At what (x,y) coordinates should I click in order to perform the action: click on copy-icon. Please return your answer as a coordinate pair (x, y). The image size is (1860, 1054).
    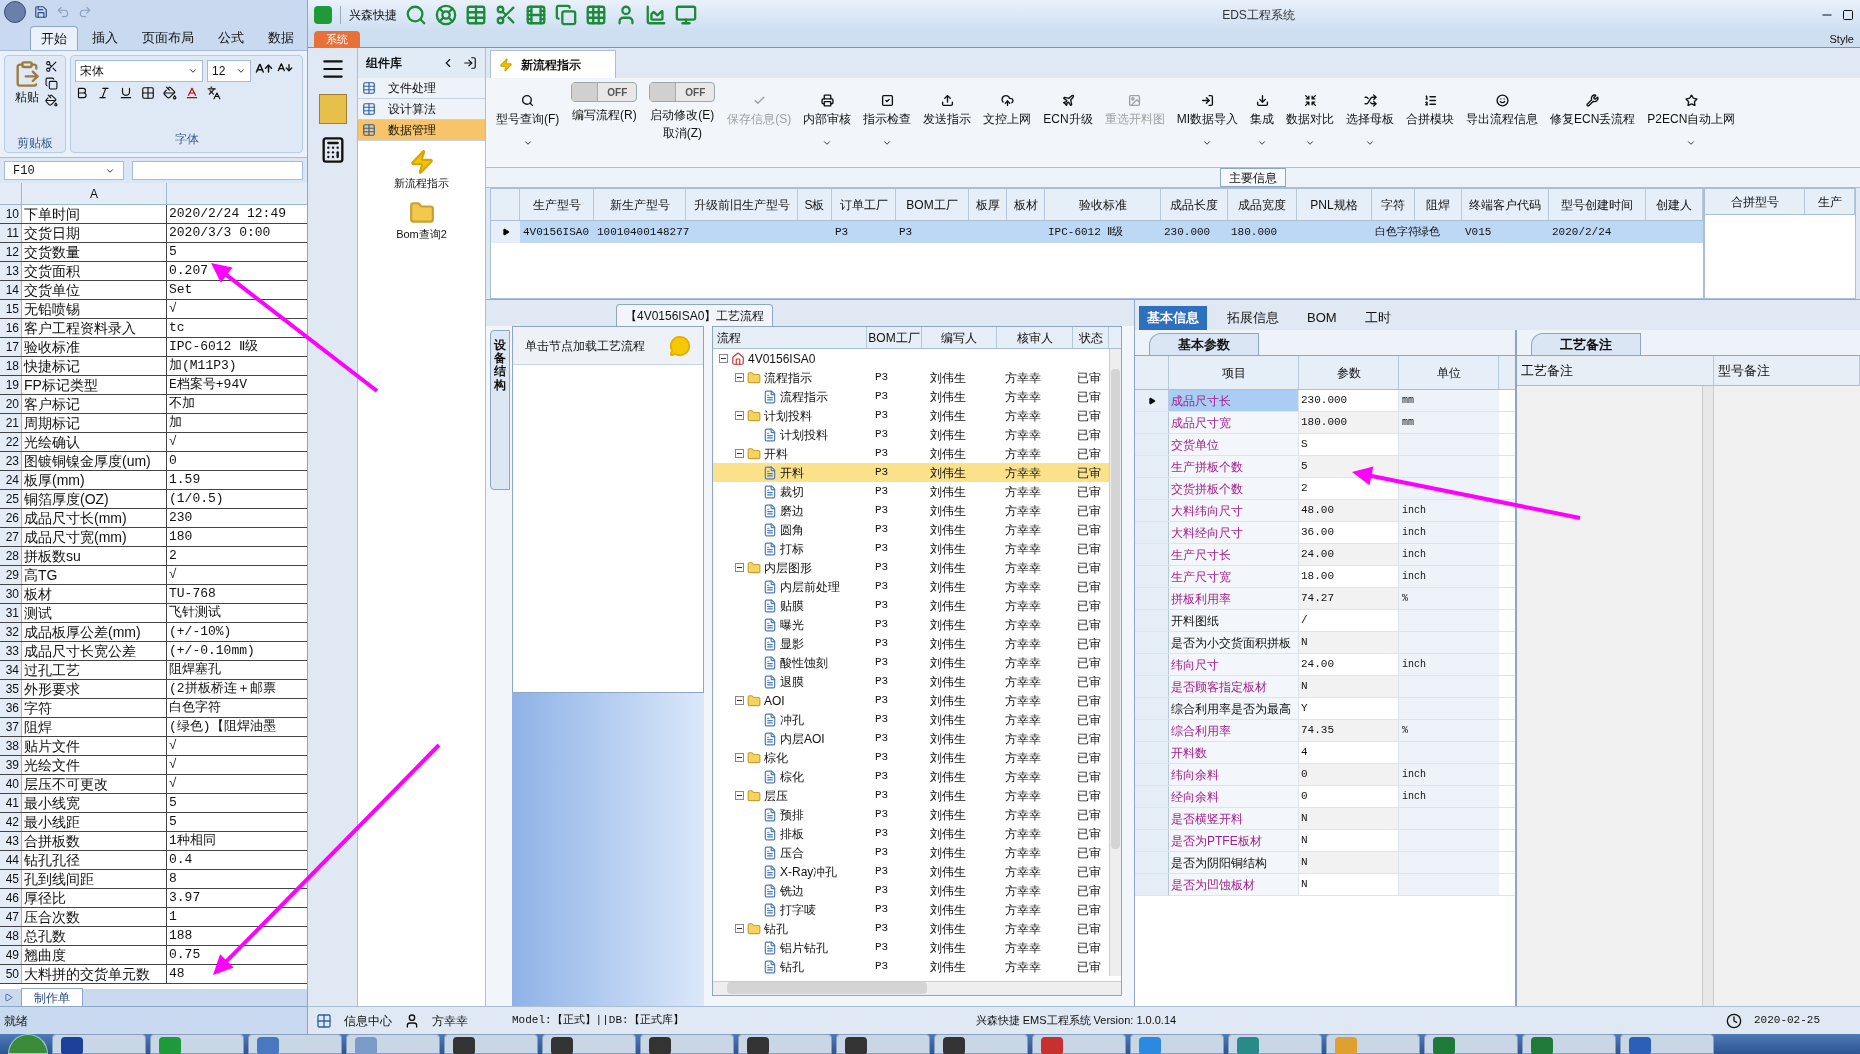
    Looking at the image, I should click on (51, 83).